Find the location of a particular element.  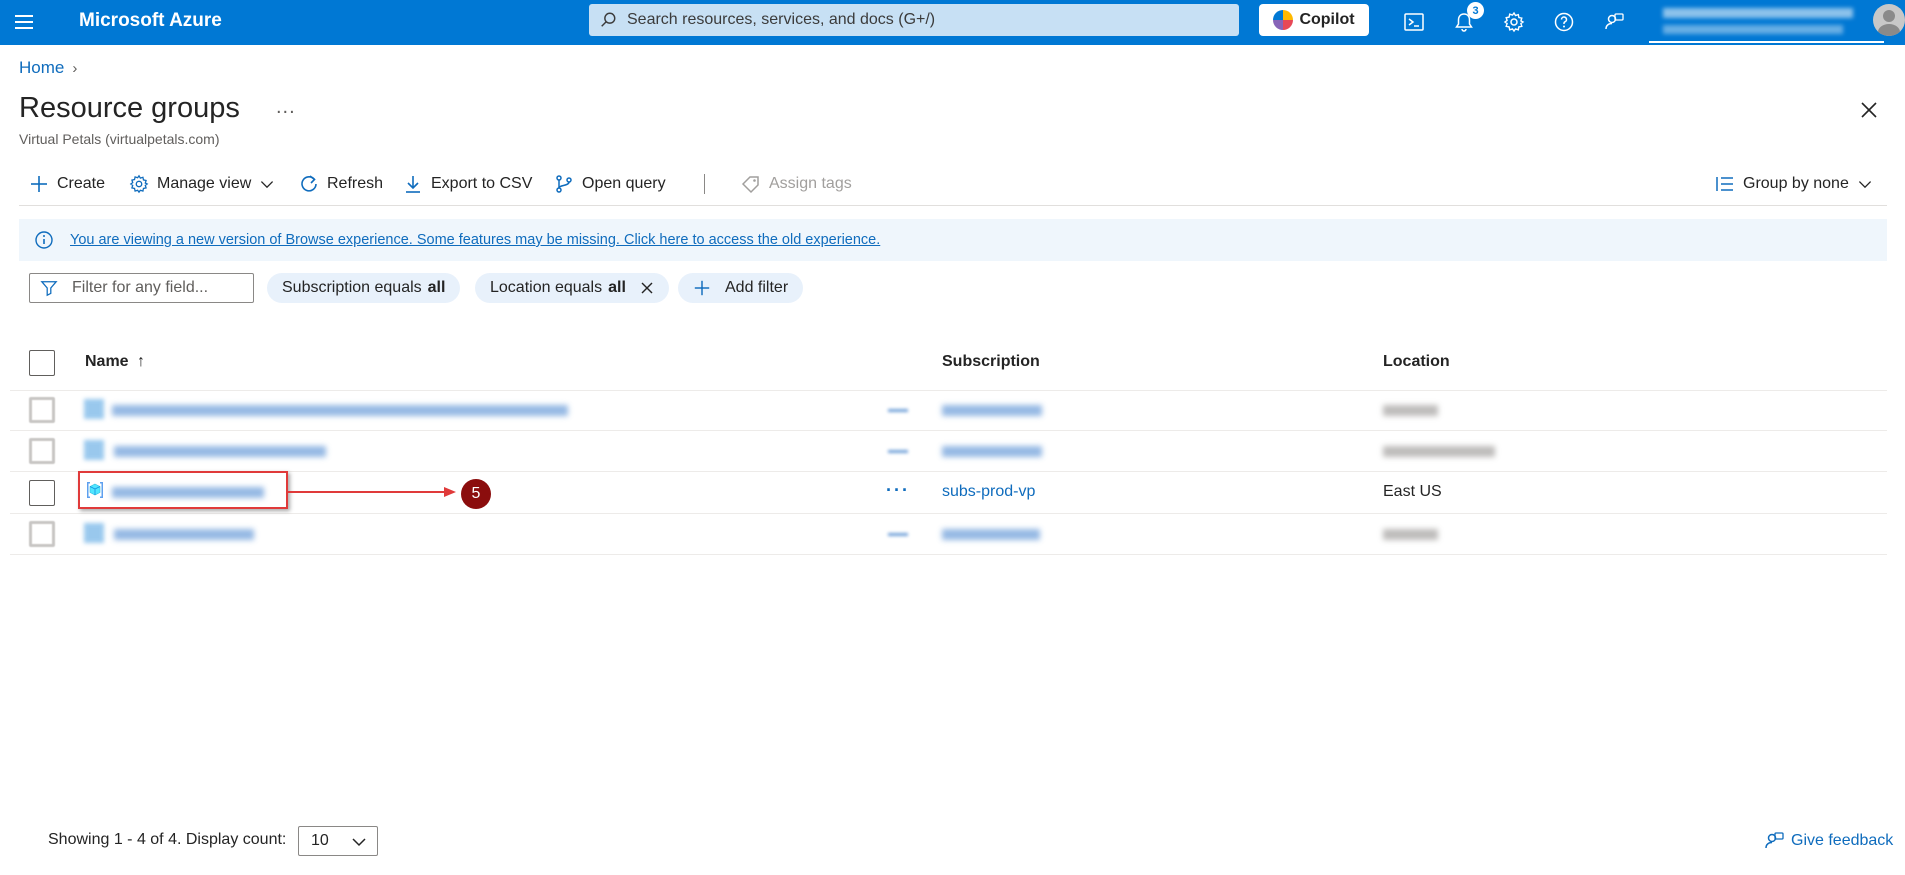

refresh-button: Refresh is located at coordinates (341, 184).